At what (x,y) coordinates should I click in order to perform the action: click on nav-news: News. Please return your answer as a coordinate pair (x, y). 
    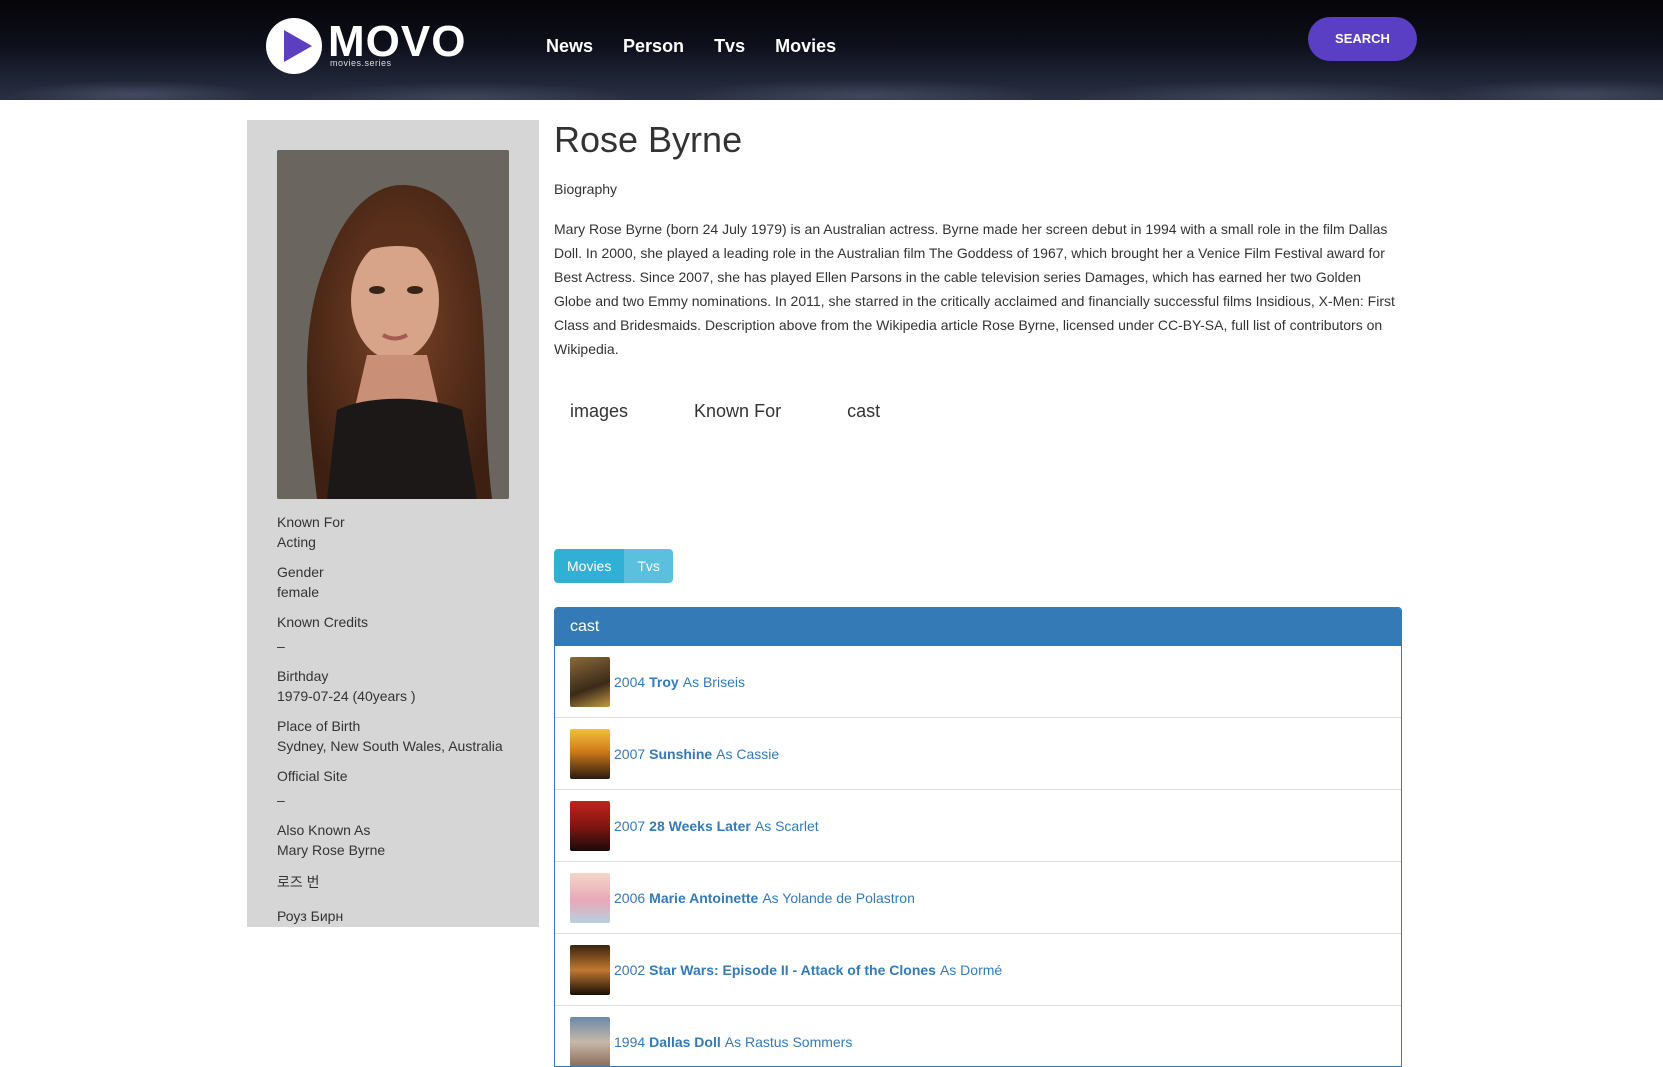
    Looking at the image, I should click on (569, 46).